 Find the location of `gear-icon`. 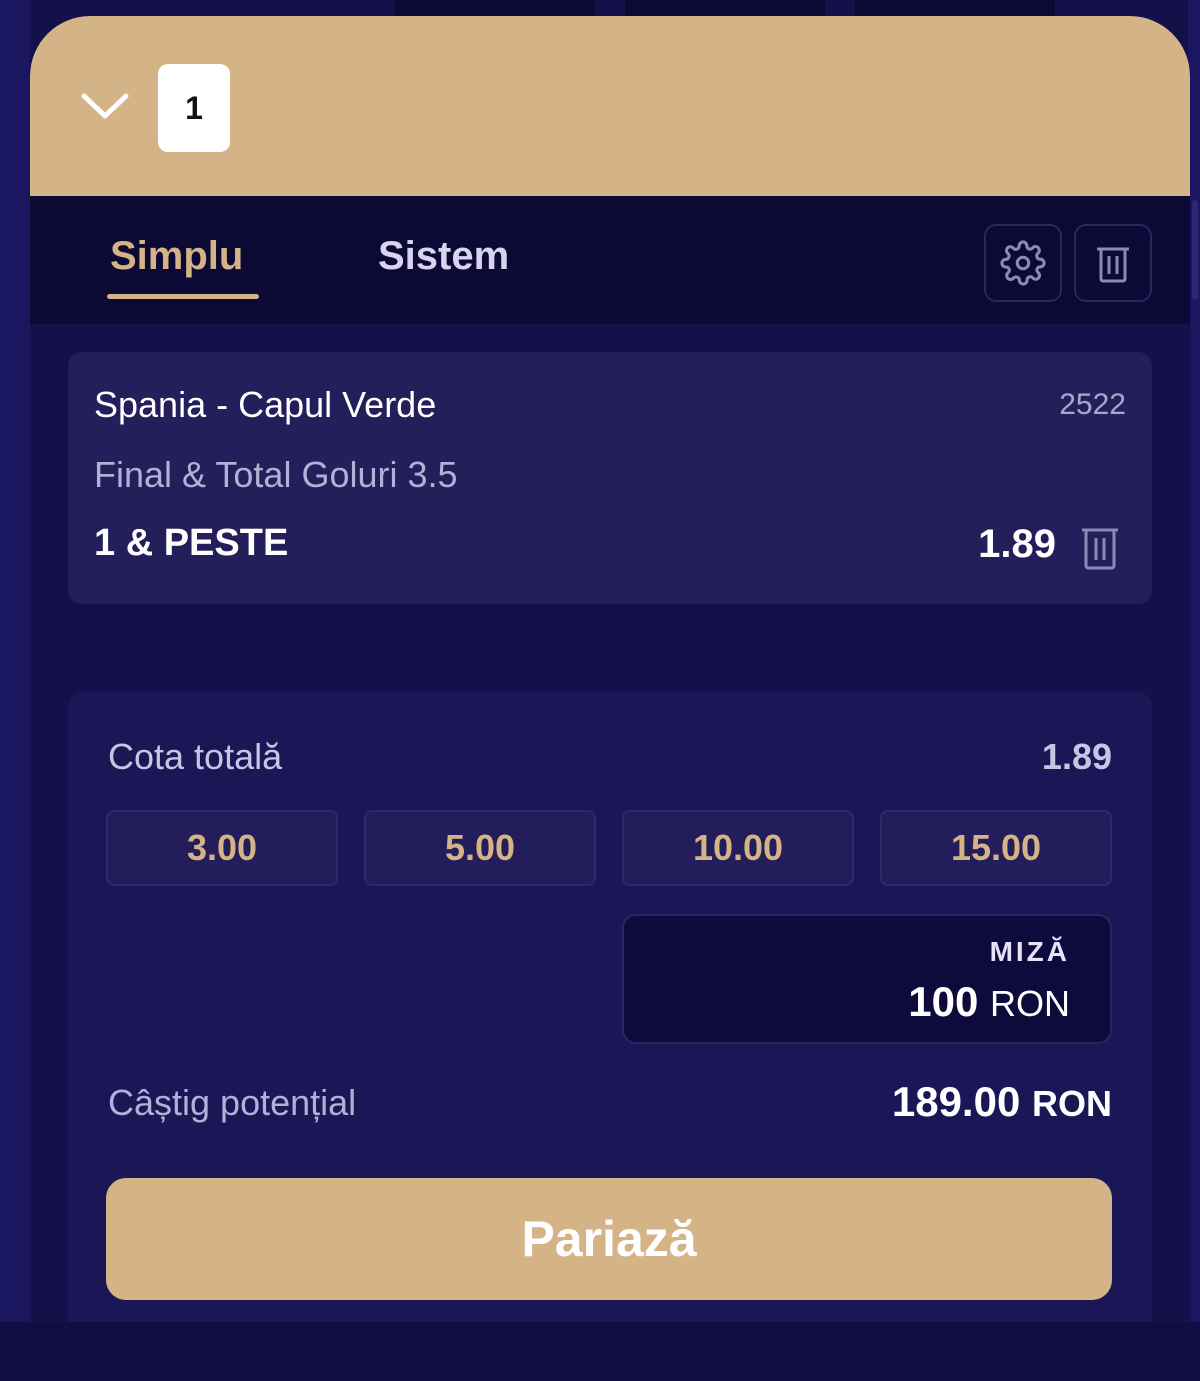

gear-icon is located at coordinates (1023, 263).